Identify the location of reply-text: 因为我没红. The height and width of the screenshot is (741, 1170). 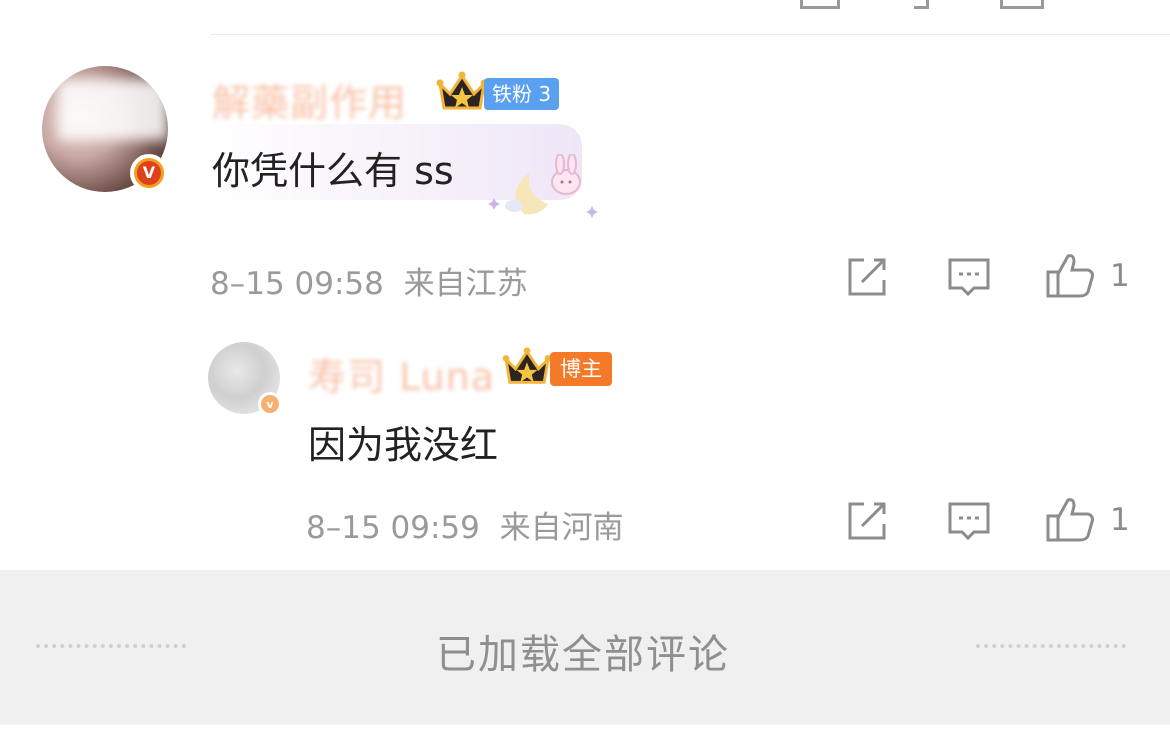
(403, 445).